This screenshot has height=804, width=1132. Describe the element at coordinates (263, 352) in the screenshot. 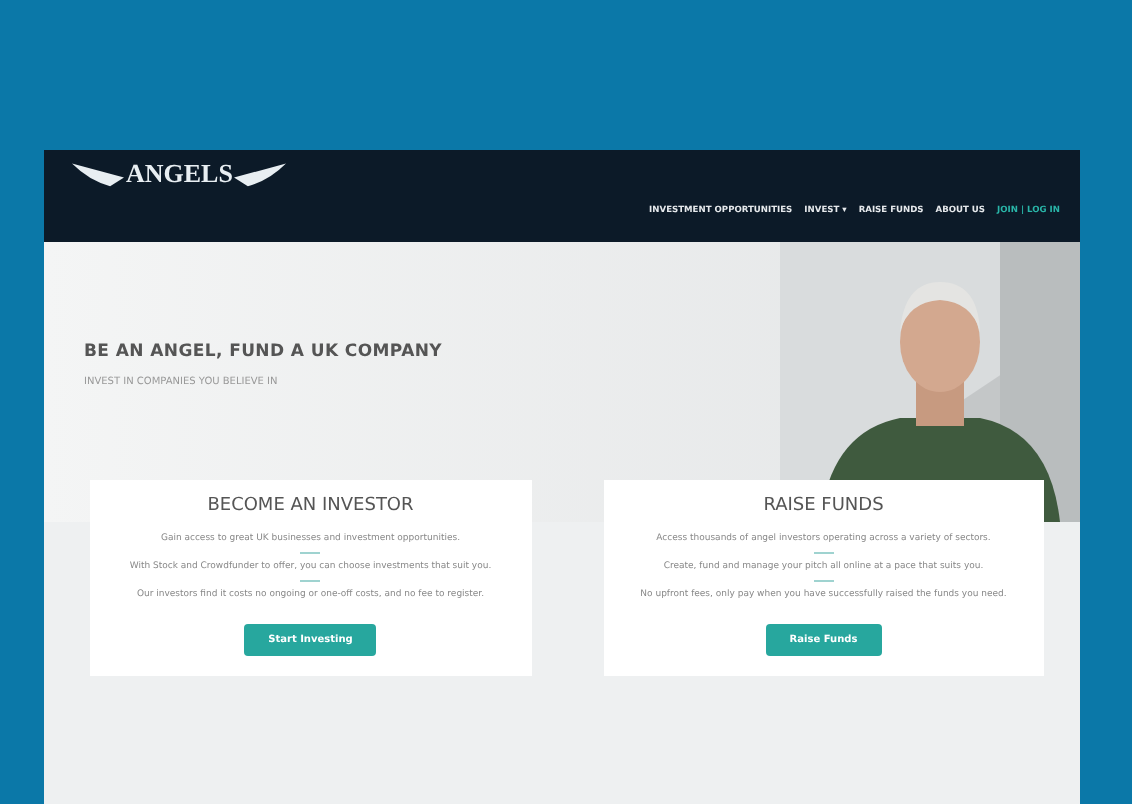

I see `hero-title: BE AN ANGEL, FUND A UK COMPANY` at that location.